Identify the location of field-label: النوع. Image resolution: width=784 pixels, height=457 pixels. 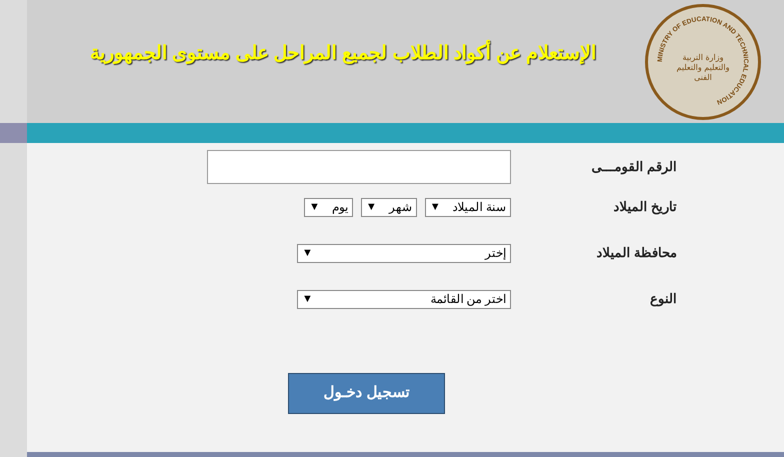
(663, 299).